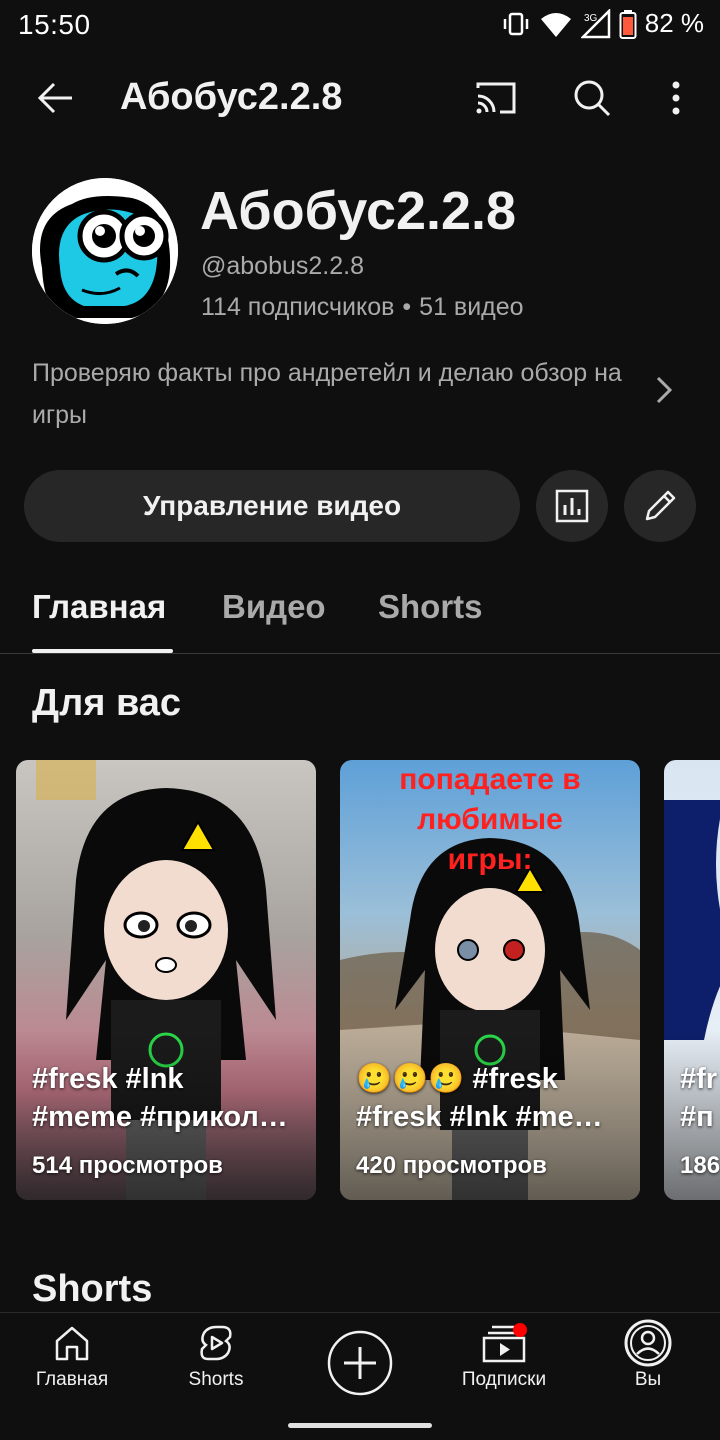 The width and height of the screenshot is (720, 1440). I want to click on channel-avatar, so click(105, 251).